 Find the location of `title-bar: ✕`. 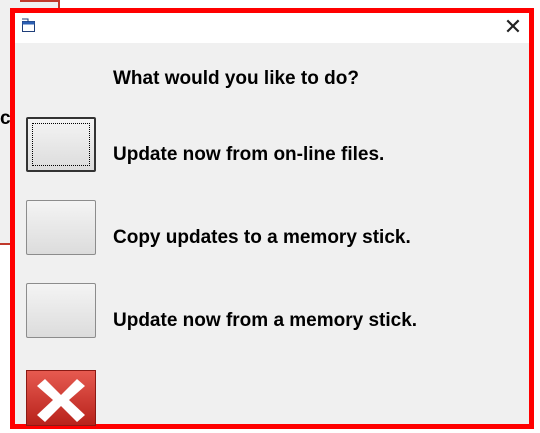

title-bar: ✕ is located at coordinates (272, 28).